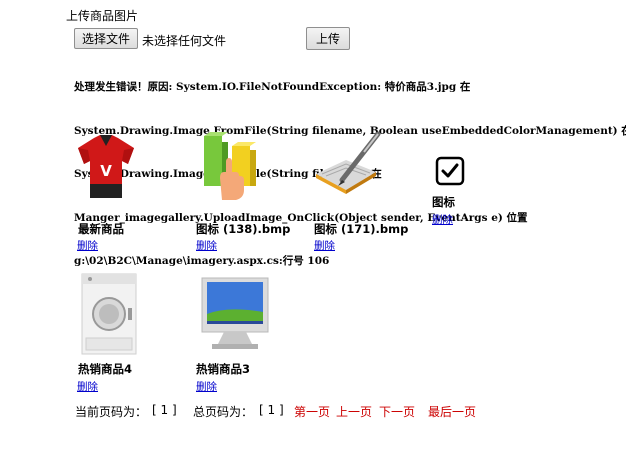 The image size is (626, 466). What do you see at coordinates (328, 38) in the screenshot?
I see `upload-button: 上传` at bounding box center [328, 38].